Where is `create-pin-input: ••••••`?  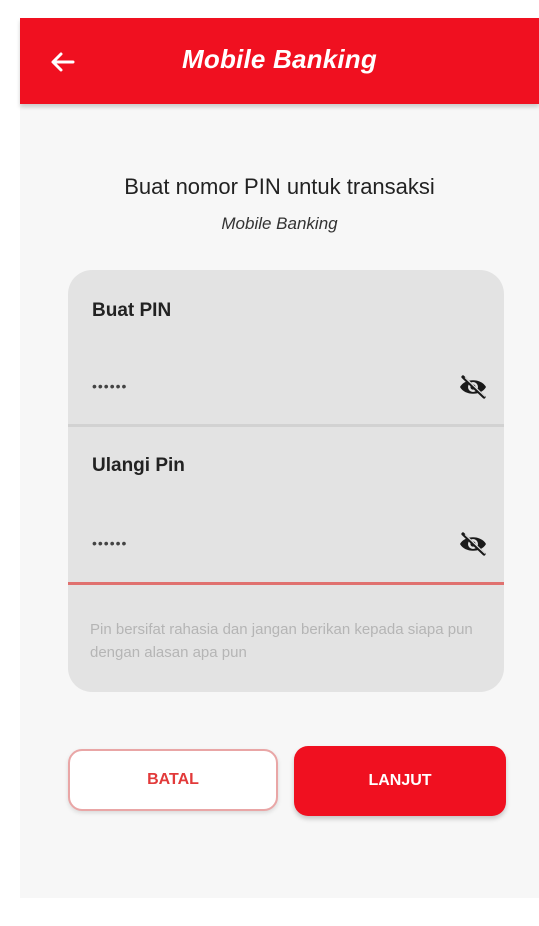 create-pin-input: •••••• is located at coordinates (109, 386).